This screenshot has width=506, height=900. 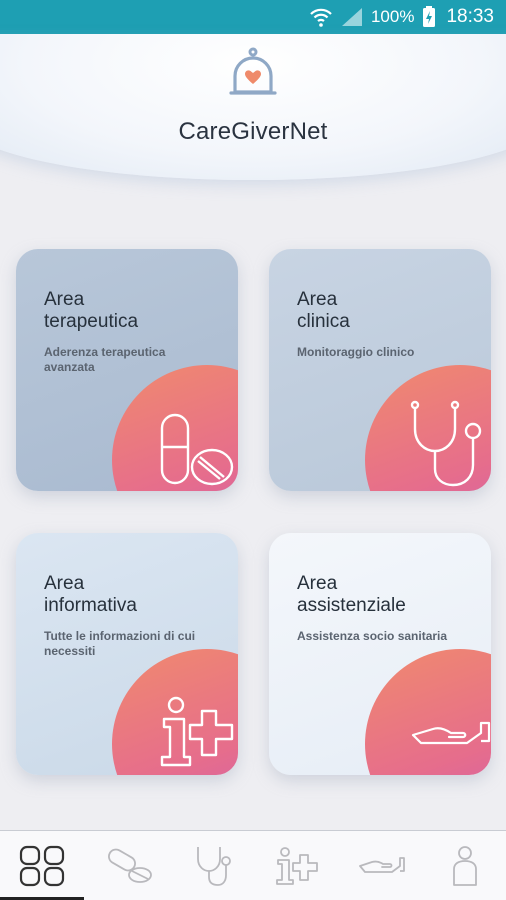 What do you see at coordinates (429, 17) in the screenshot?
I see `battery-charging-icon` at bounding box center [429, 17].